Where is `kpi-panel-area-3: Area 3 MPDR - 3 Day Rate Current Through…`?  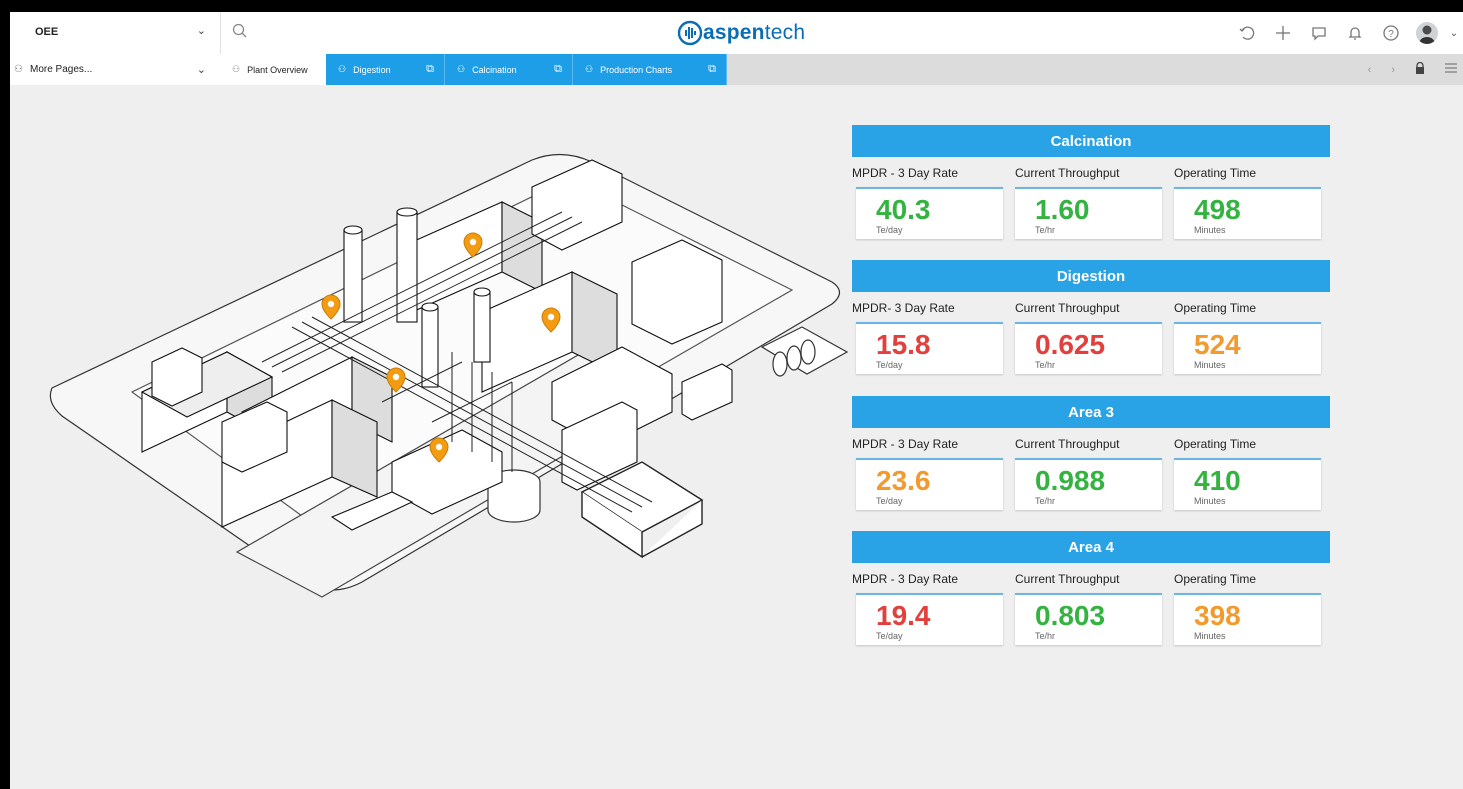
kpi-panel-area-3: Area 3 MPDR - 3 Day Rate Current Through… is located at coordinates (1091, 453).